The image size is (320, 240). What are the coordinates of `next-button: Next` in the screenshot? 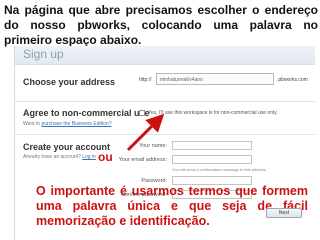 It's located at (284, 213).